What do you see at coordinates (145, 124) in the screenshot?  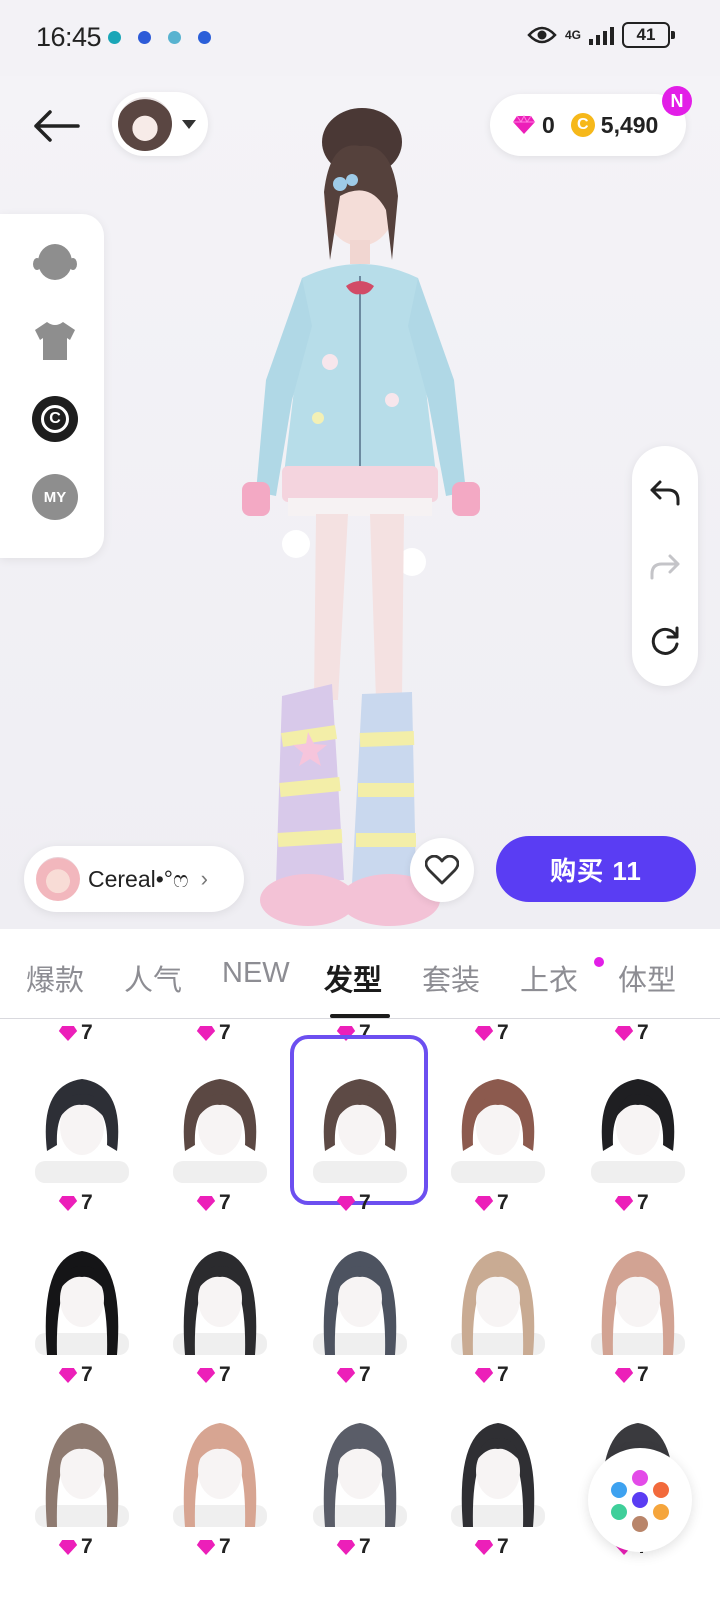 I see `avatar` at bounding box center [145, 124].